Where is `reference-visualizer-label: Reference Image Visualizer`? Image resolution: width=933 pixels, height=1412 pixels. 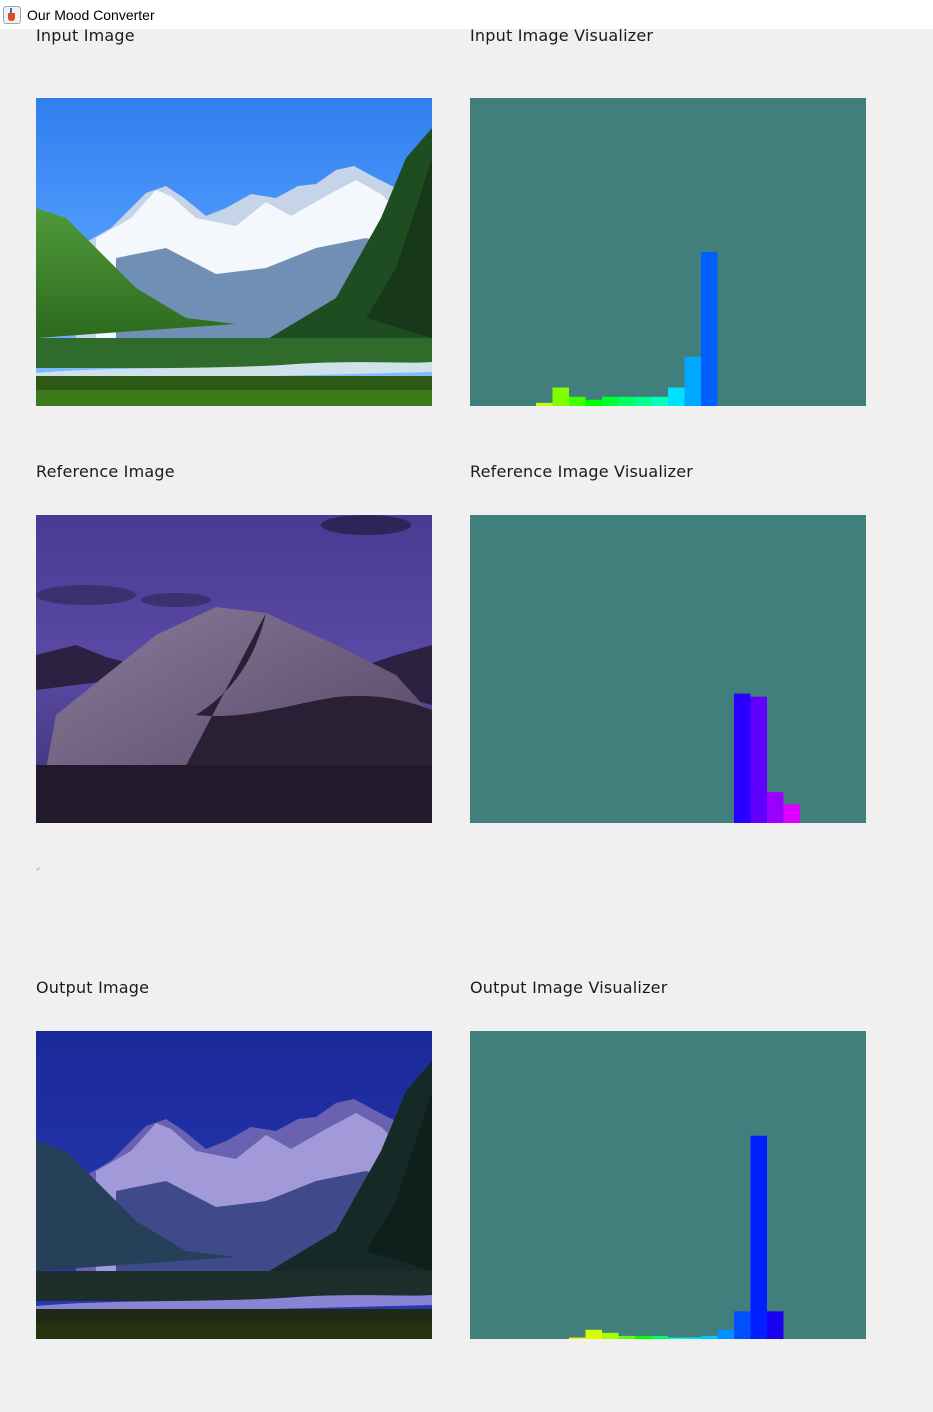
reference-visualizer-label: Reference Image Visualizer is located at coordinates (582, 471).